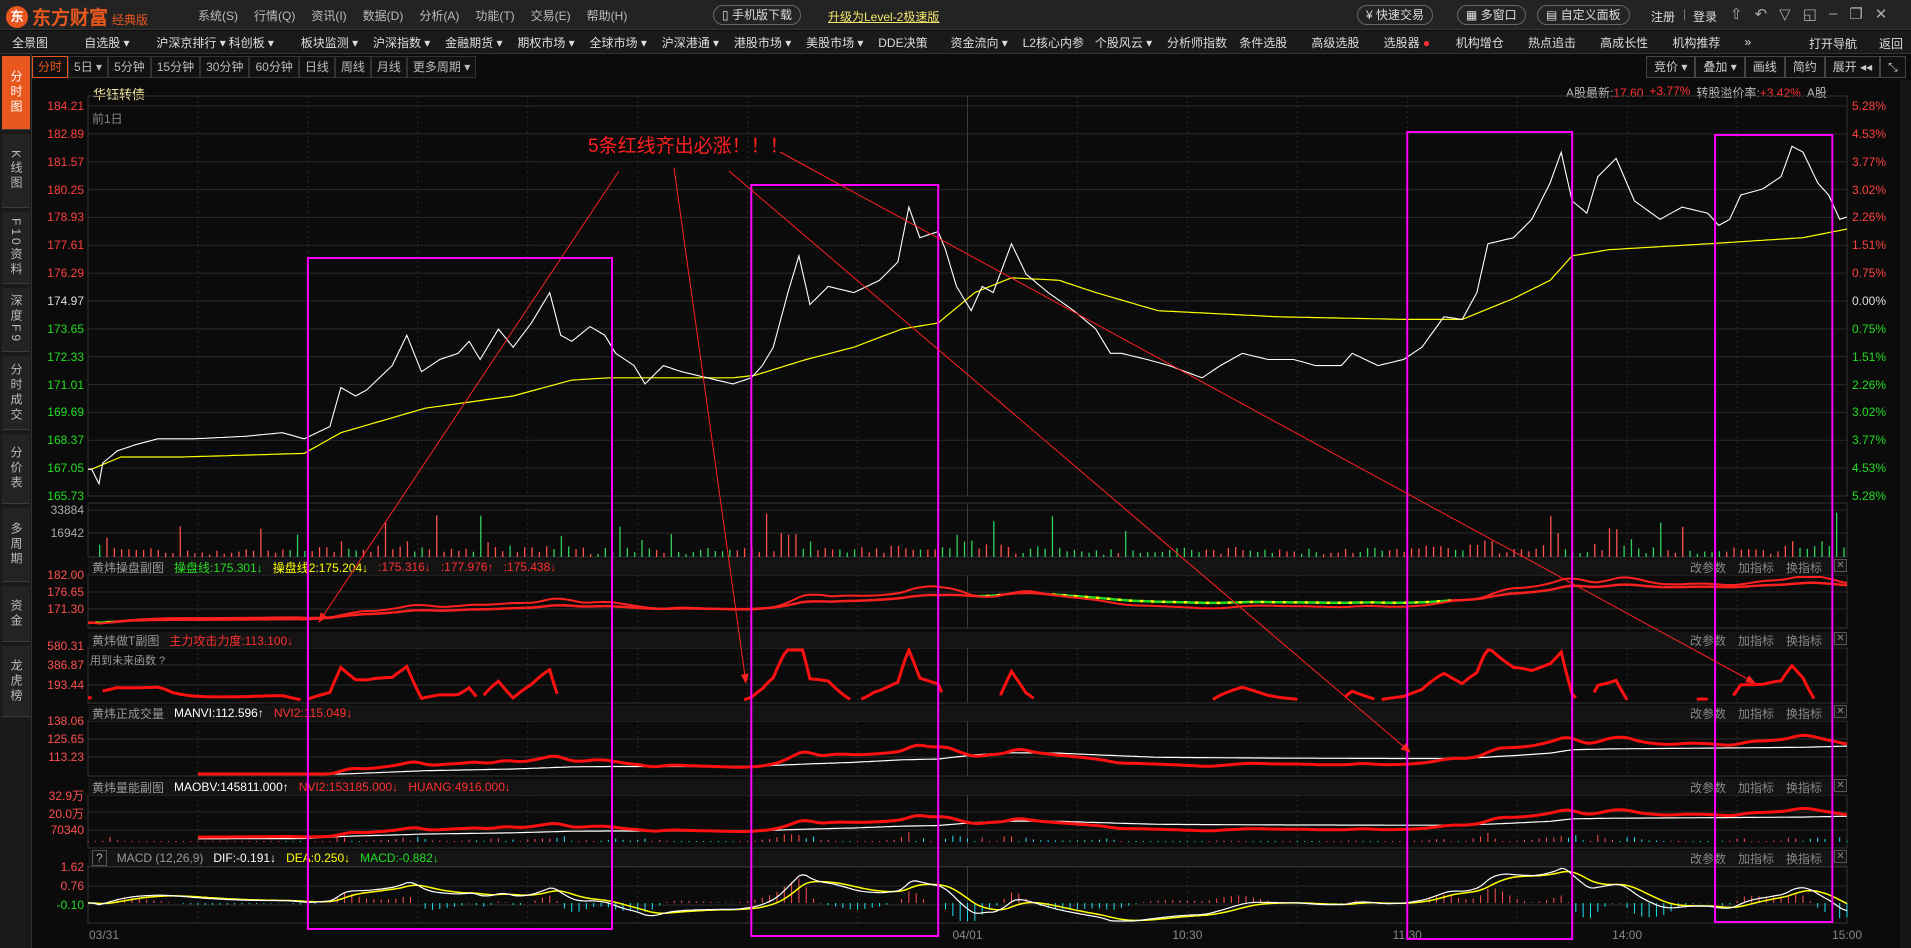  I want to click on indicator-value: MANVI:112.596↑, so click(219, 713).